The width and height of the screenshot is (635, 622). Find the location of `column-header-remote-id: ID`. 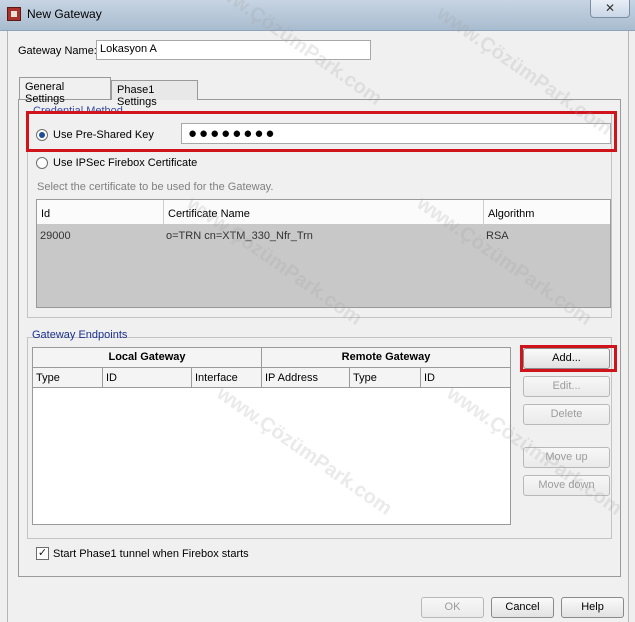

column-header-remote-id: ID is located at coordinates (465, 378).